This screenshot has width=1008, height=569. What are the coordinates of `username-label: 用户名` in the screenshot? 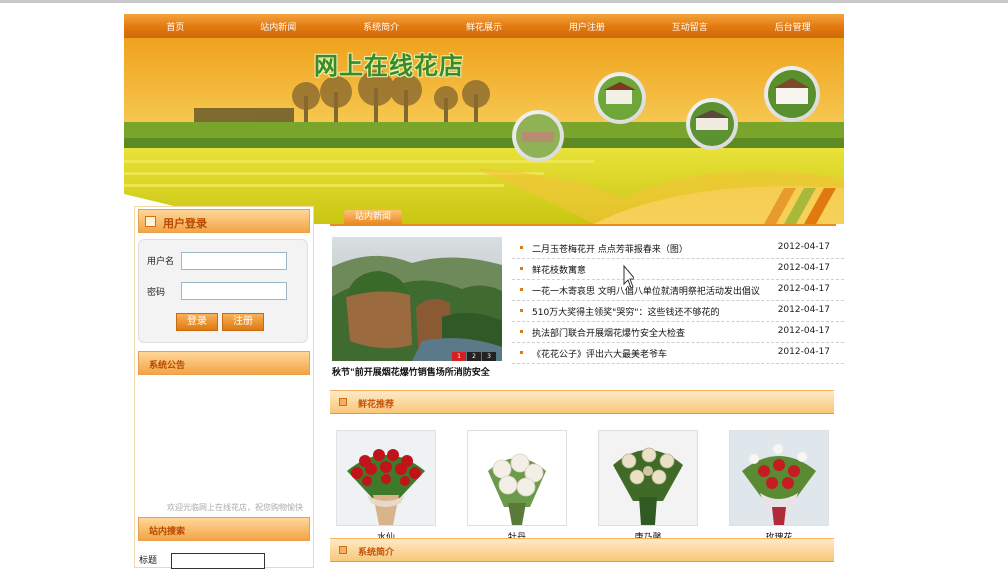 It's located at (161, 262).